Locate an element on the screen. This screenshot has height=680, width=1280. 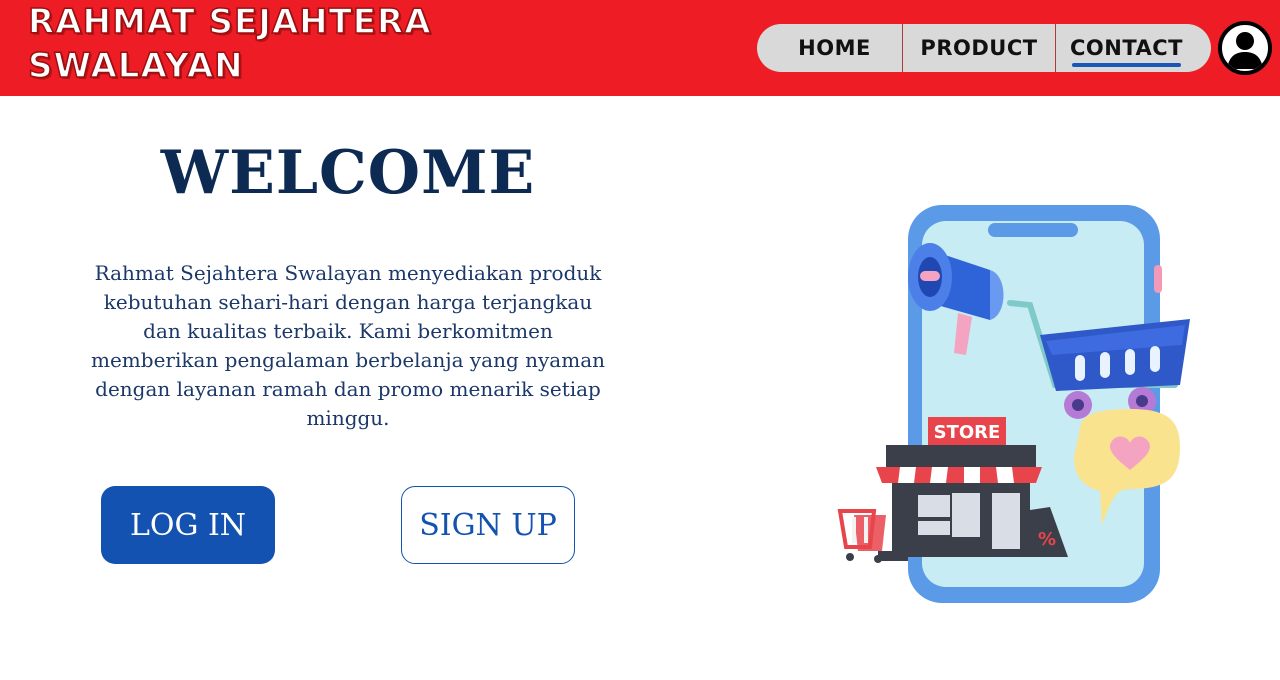
nav-item-contact: CONTACT is located at coordinates (1133, 48).